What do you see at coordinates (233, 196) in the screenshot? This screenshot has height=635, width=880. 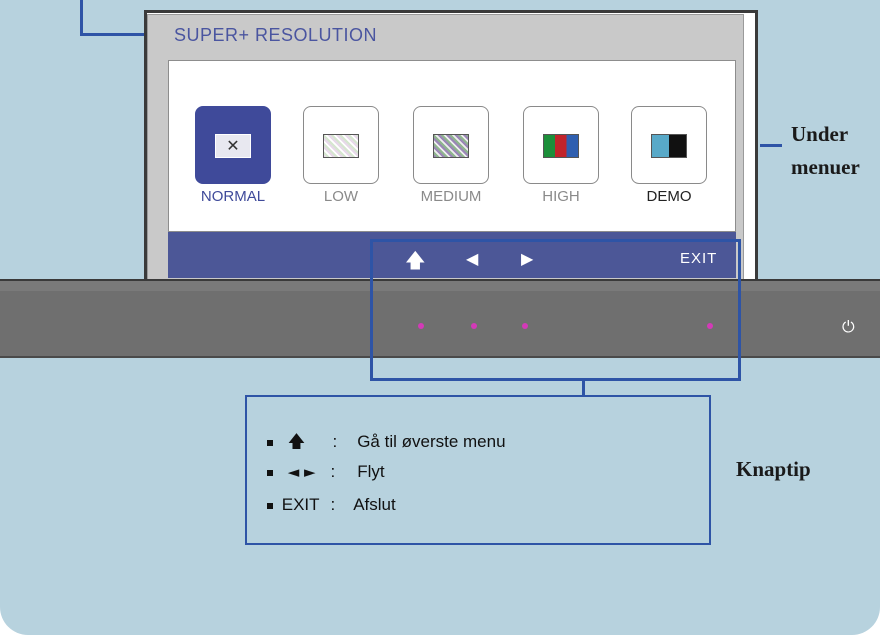 I see `option-normal-label: NORMAL` at bounding box center [233, 196].